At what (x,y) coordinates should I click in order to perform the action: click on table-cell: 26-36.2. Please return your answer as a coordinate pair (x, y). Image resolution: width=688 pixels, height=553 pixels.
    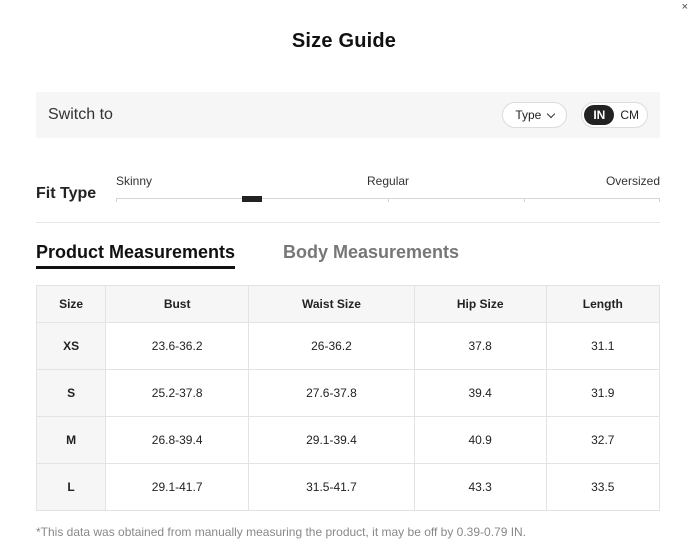
    Looking at the image, I should click on (331, 346).